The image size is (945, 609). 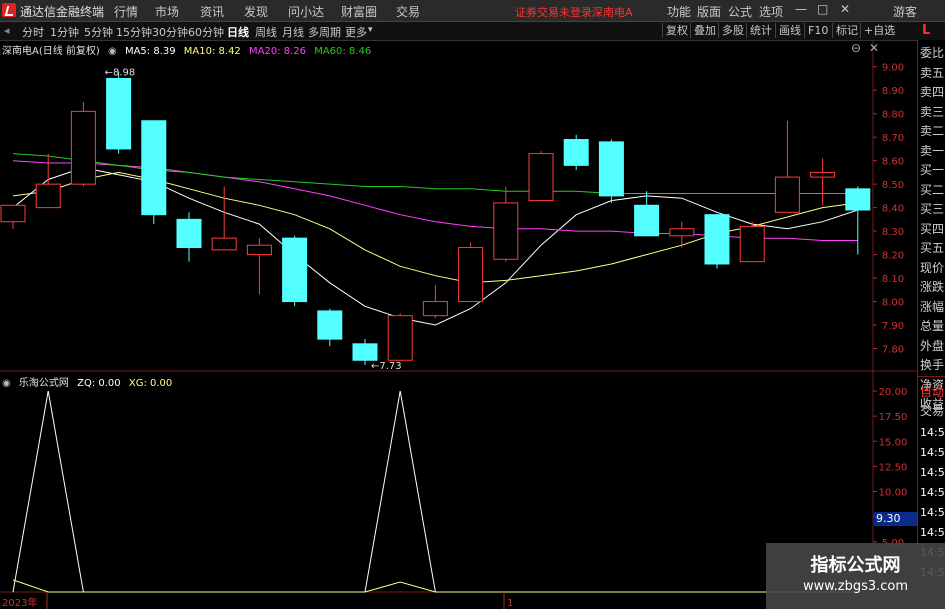 I want to click on menu-item-options: 选项, so click(x=771, y=11).